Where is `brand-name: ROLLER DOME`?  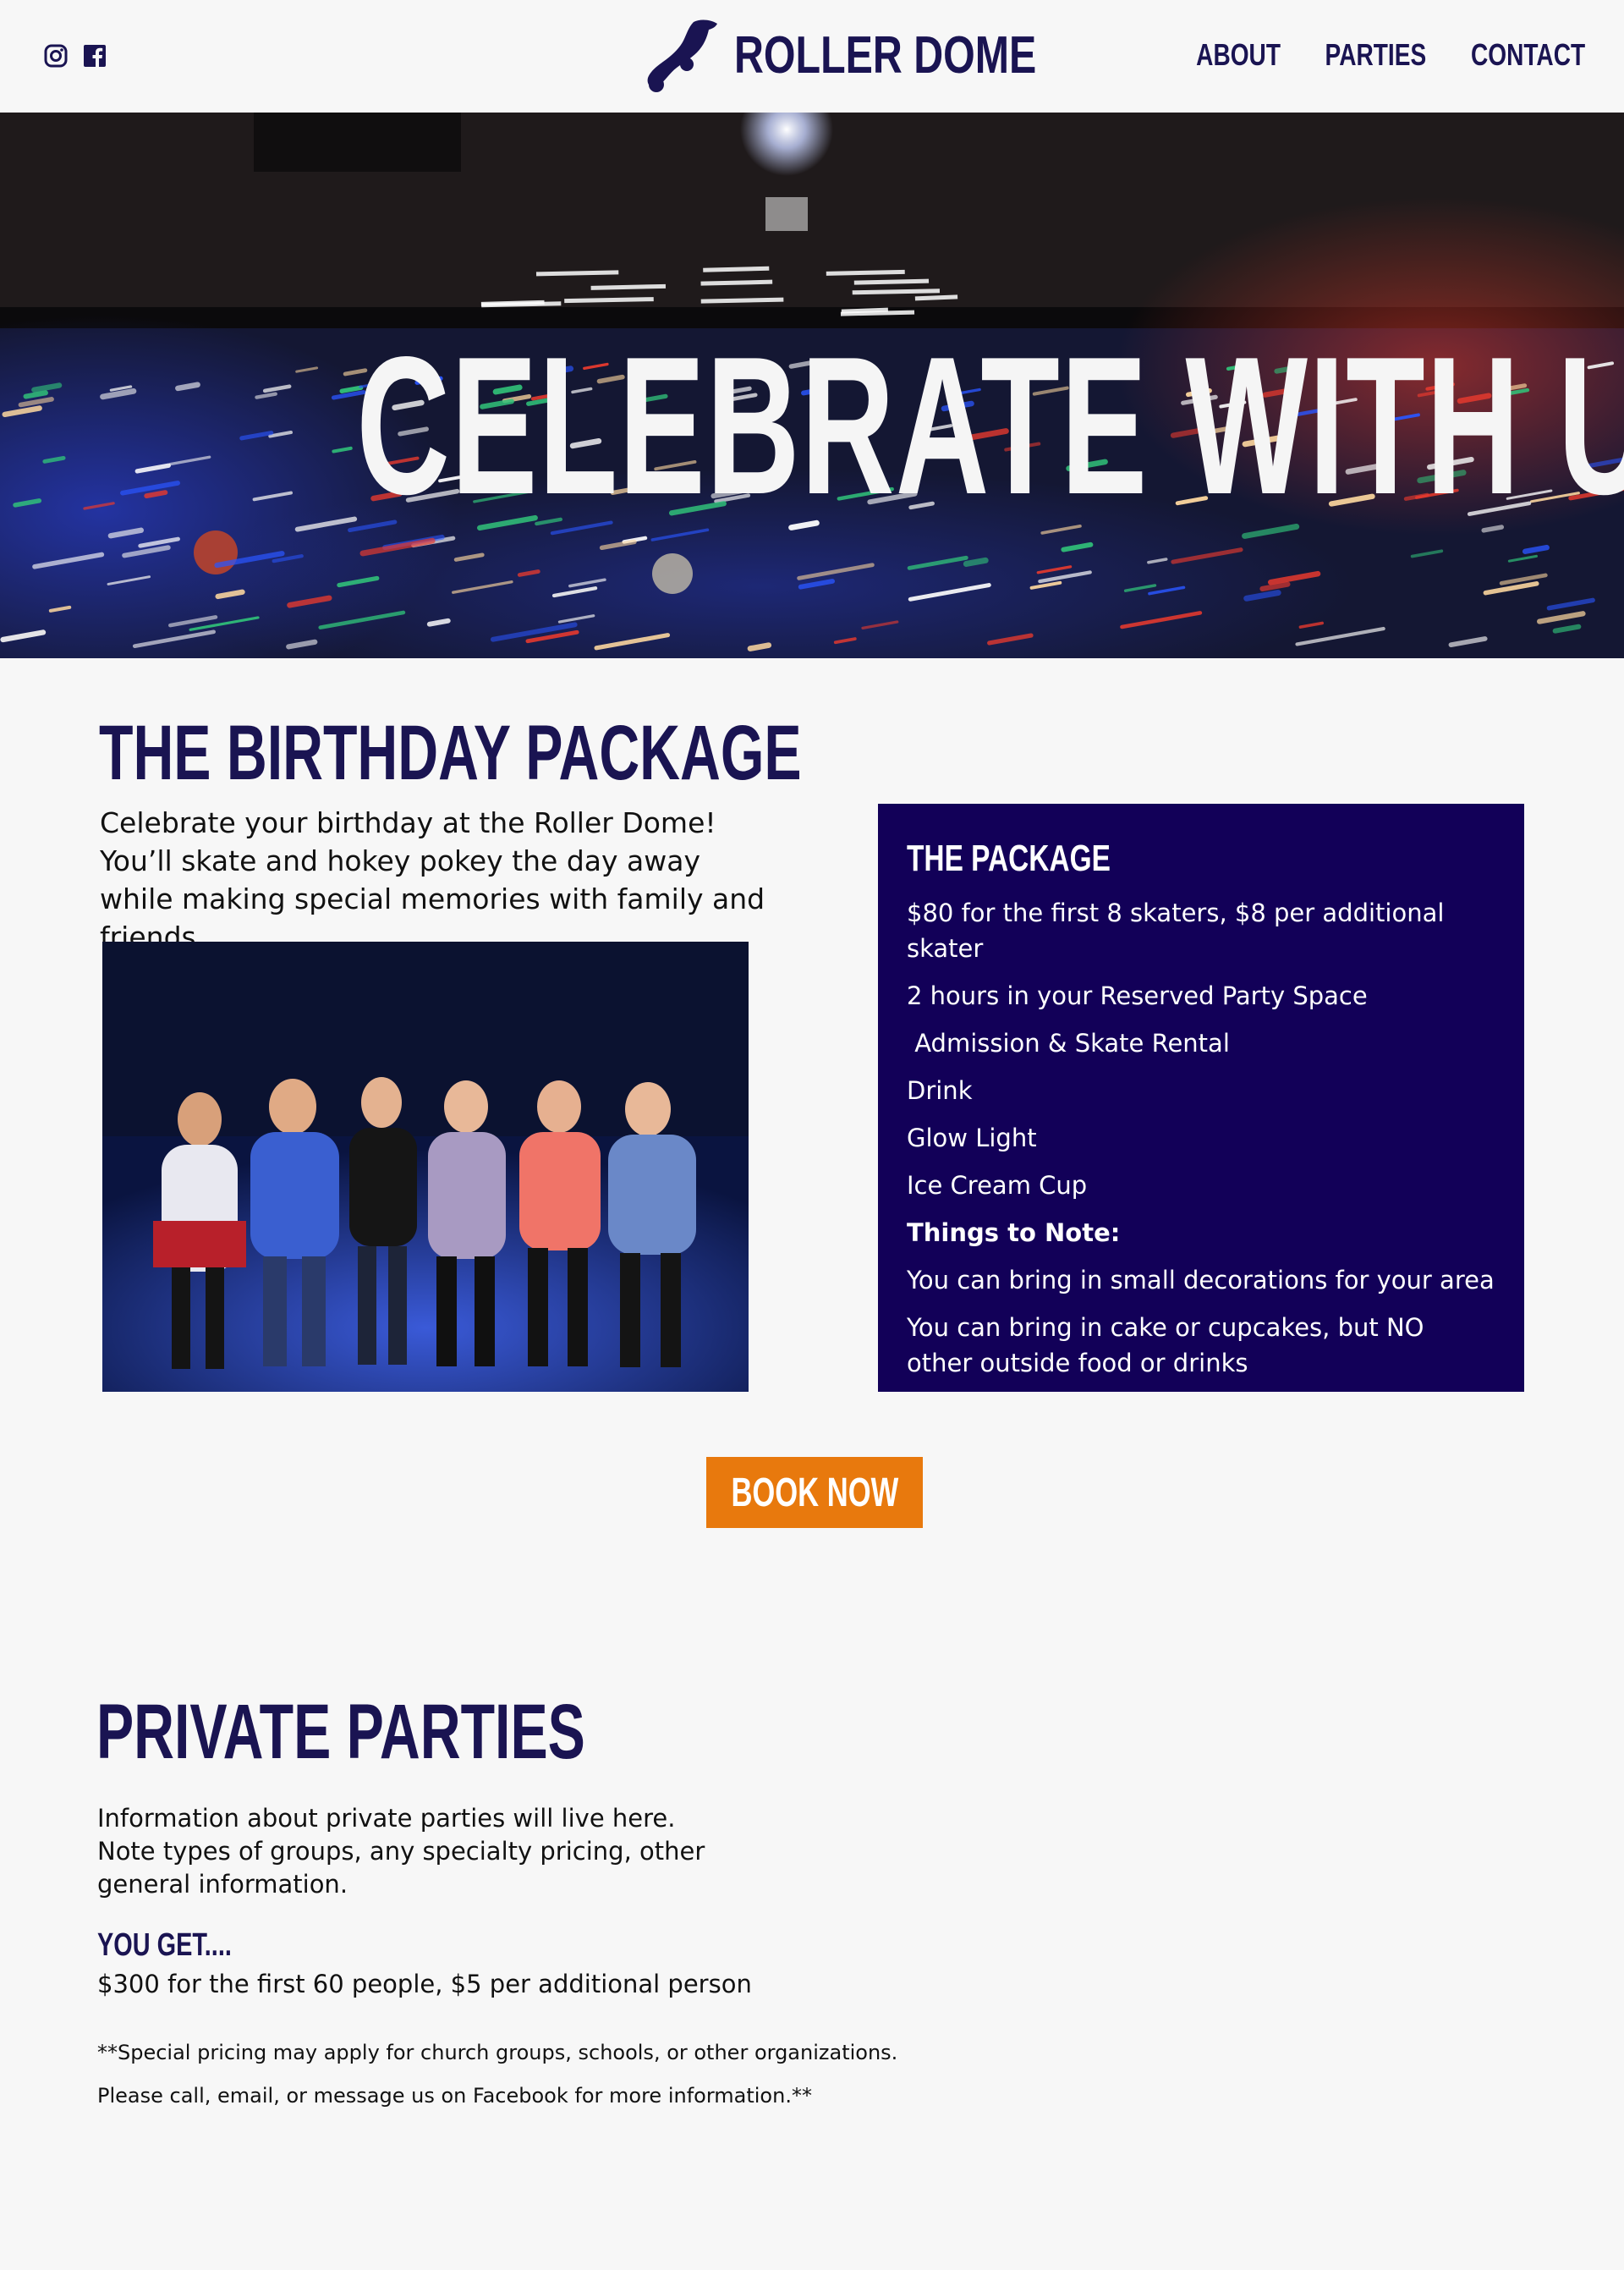 brand-name: ROLLER DOME is located at coordinates (886, 55).